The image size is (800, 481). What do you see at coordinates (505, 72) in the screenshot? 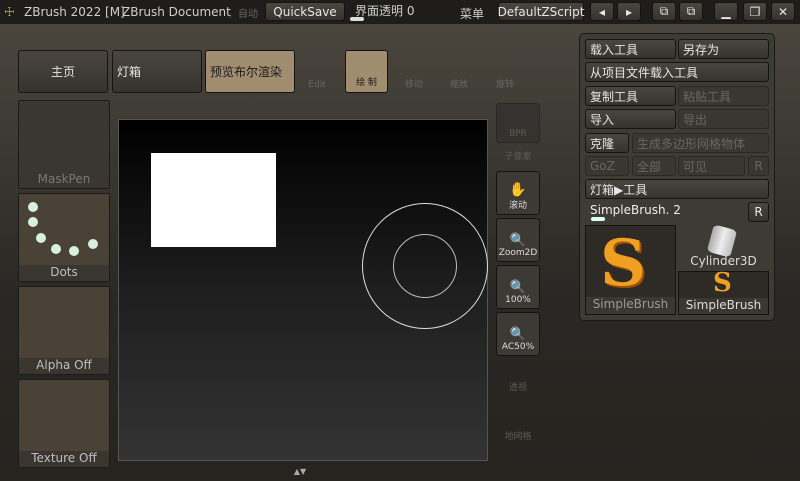
I see `rotate-button: 旋转` at bounding box center [505, 72].